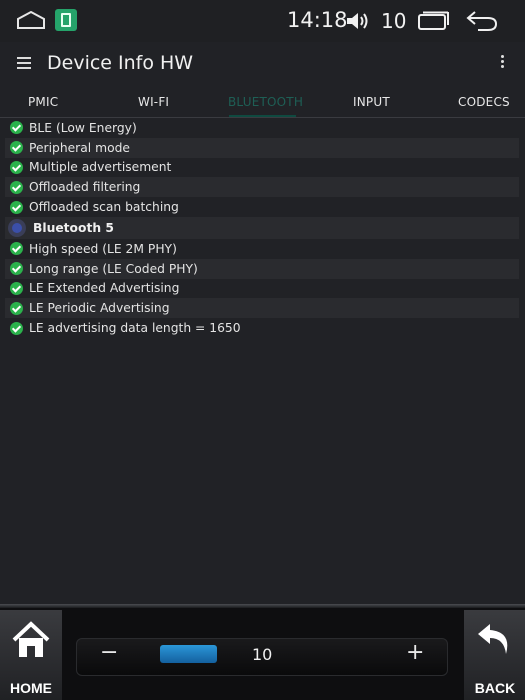 This screenshot has height=700, width=525. Describe the element at coordinates (31, 688) in the screenshot. I see `home-label: HOME` at that location.